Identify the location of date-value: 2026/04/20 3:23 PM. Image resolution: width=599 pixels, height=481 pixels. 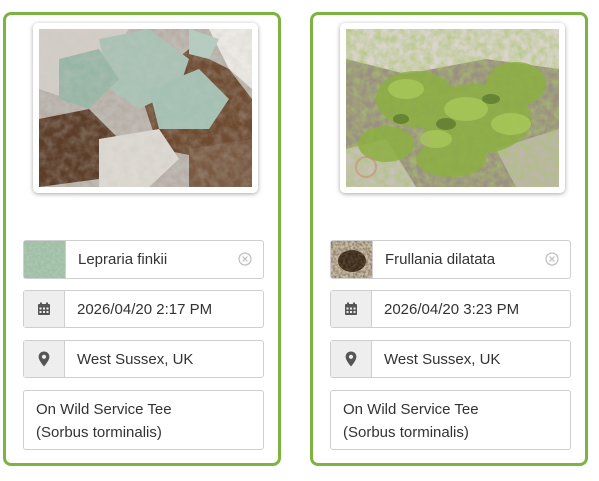
(452, 309).